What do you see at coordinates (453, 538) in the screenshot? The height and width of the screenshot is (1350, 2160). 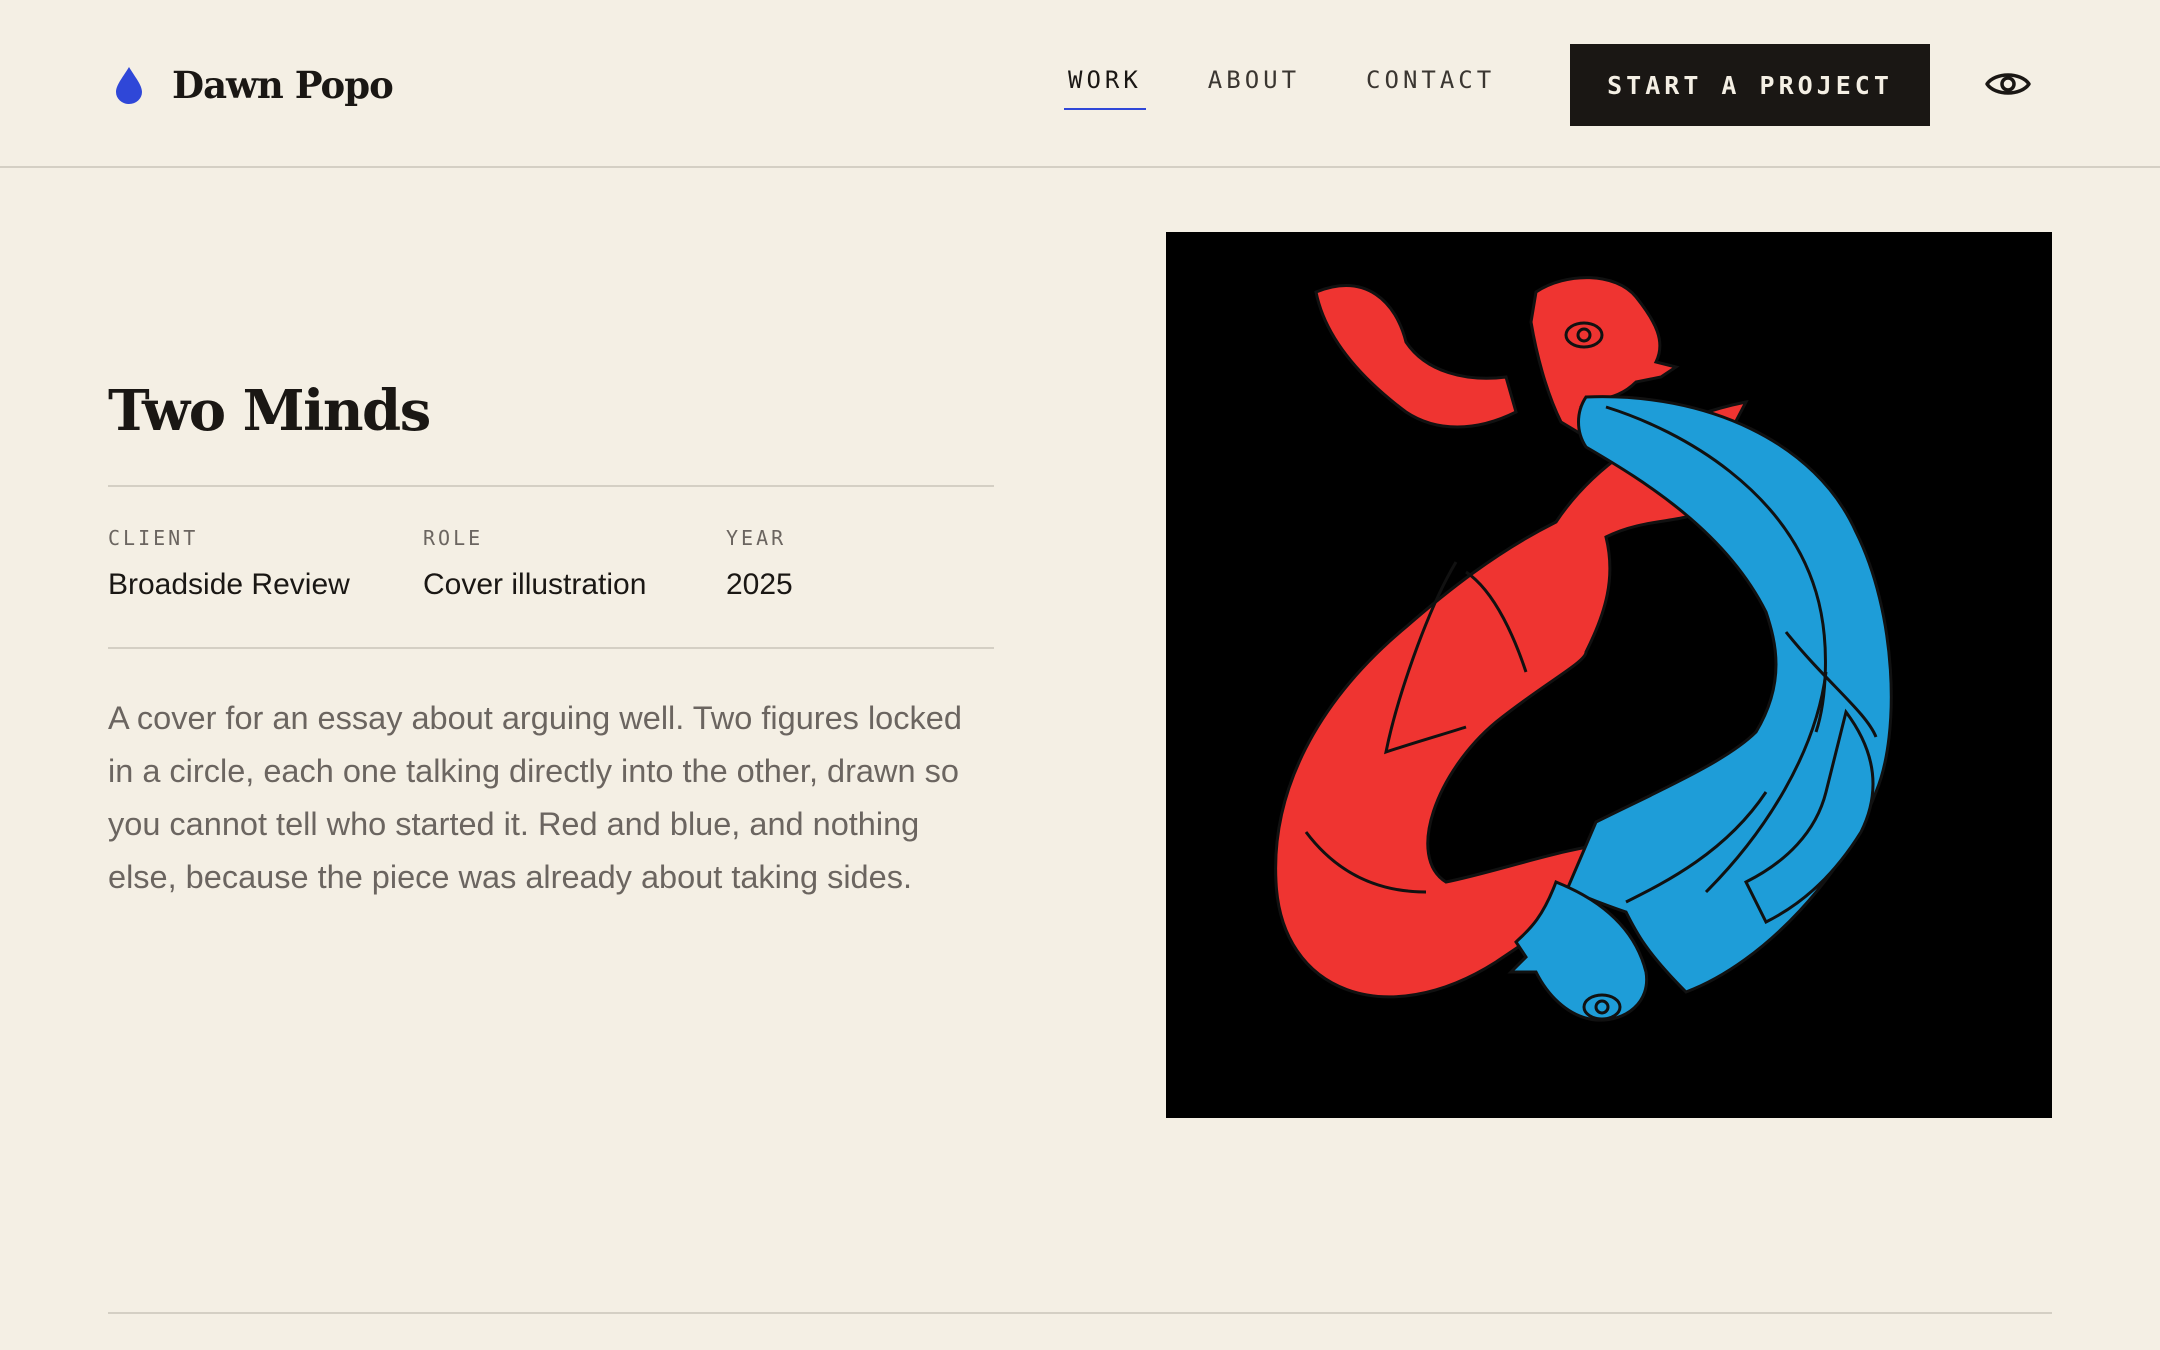 I see `meta-label: ROLE` at bounding box center [453, 538].